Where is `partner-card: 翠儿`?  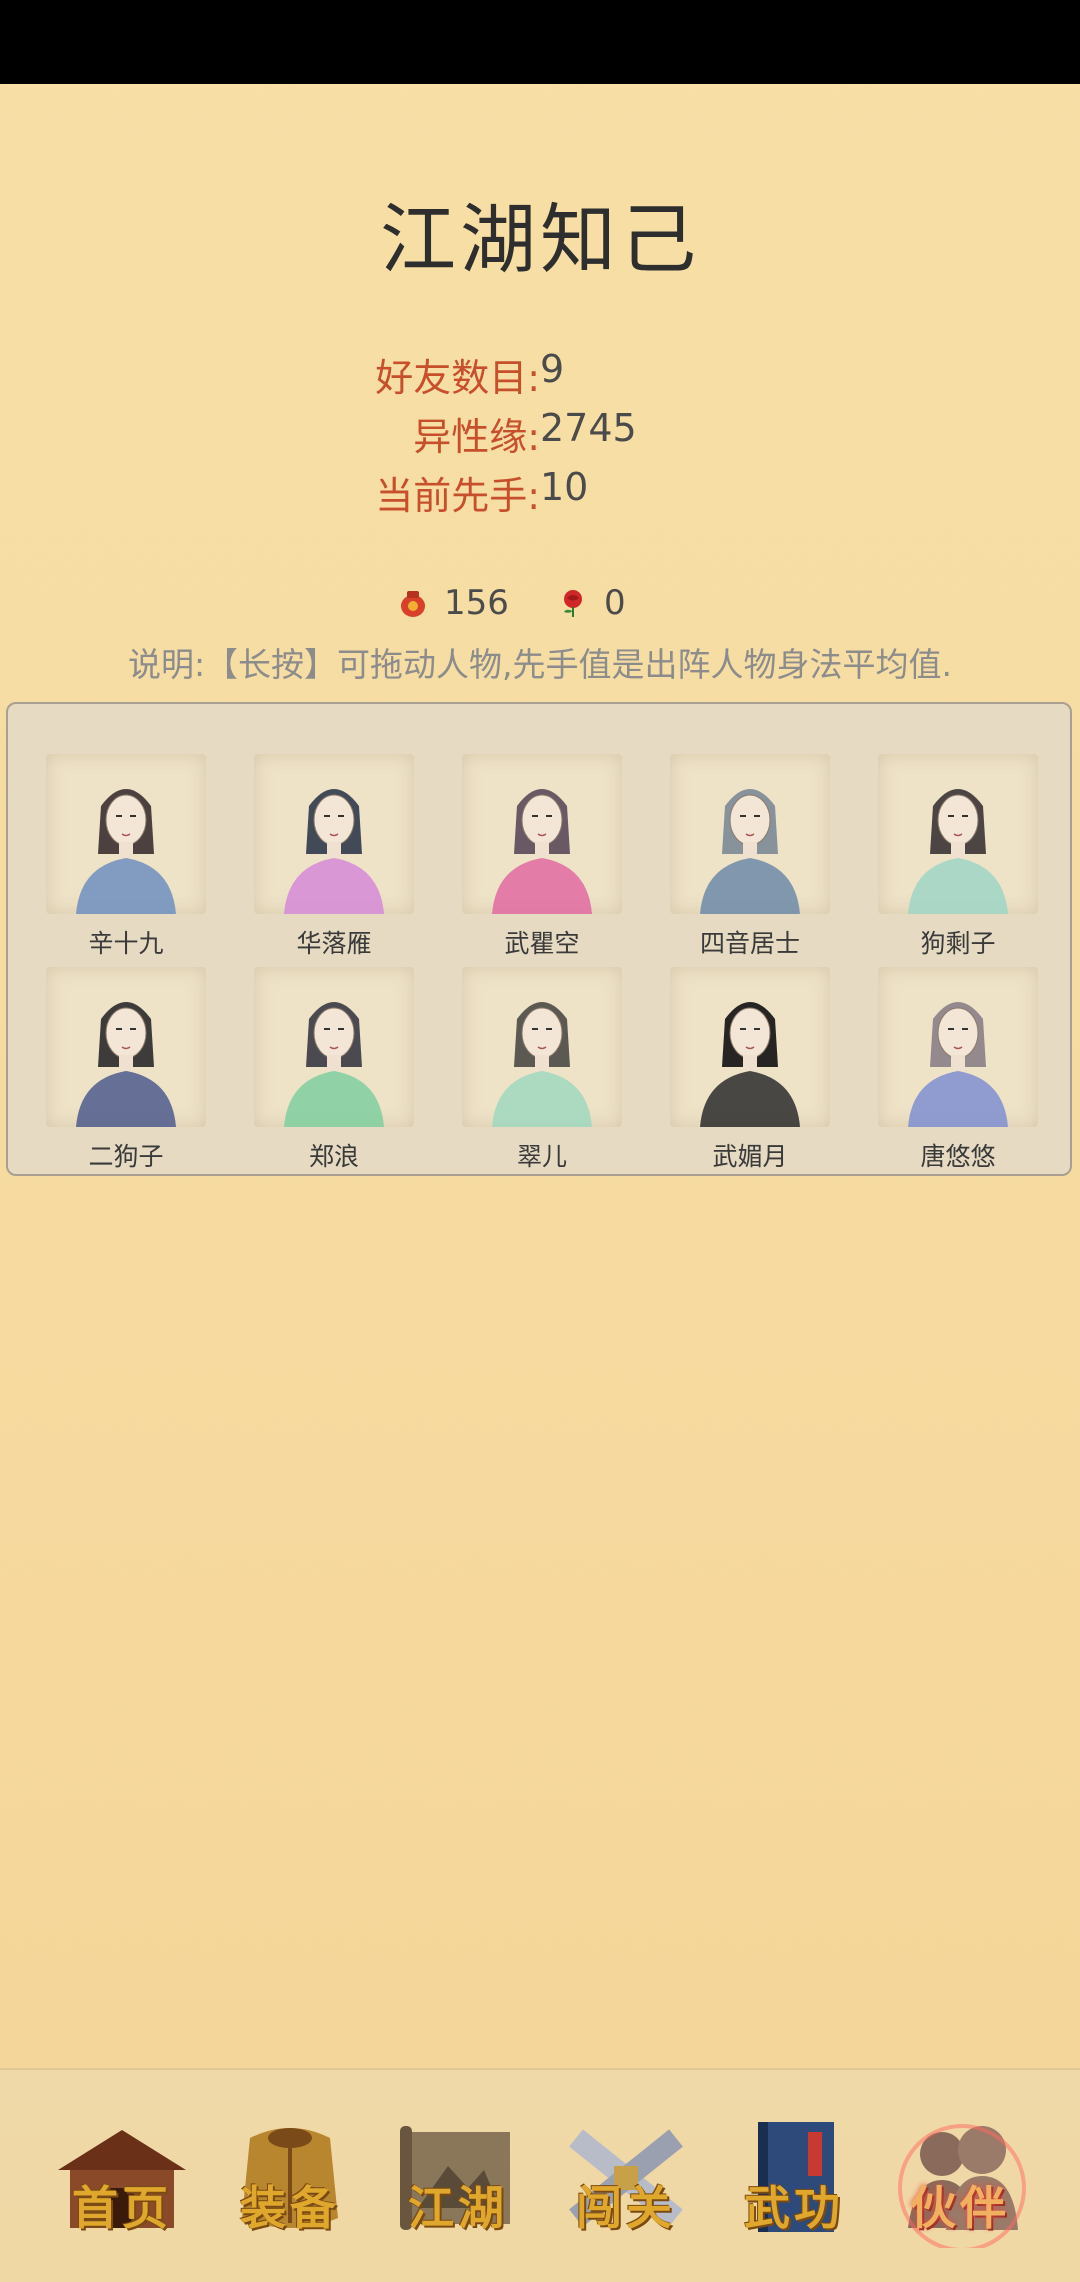
partner-card: 翠儿 is located at coordinates (542, 1070).